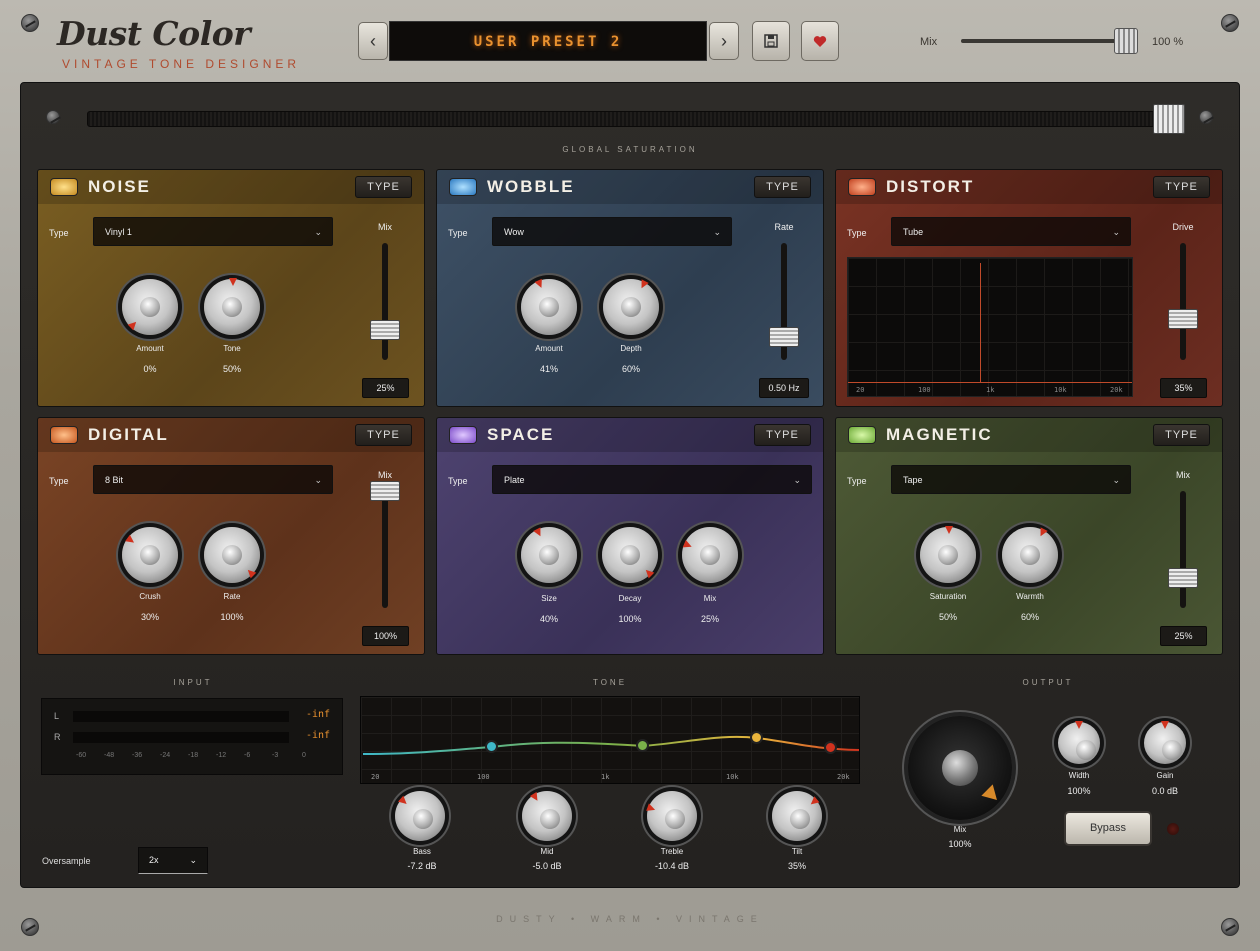 The image size is (1260, 951). Describe the element at coordinates (304, 755) in the screenshot. I see `meter-scale-tick: 0` at that location.